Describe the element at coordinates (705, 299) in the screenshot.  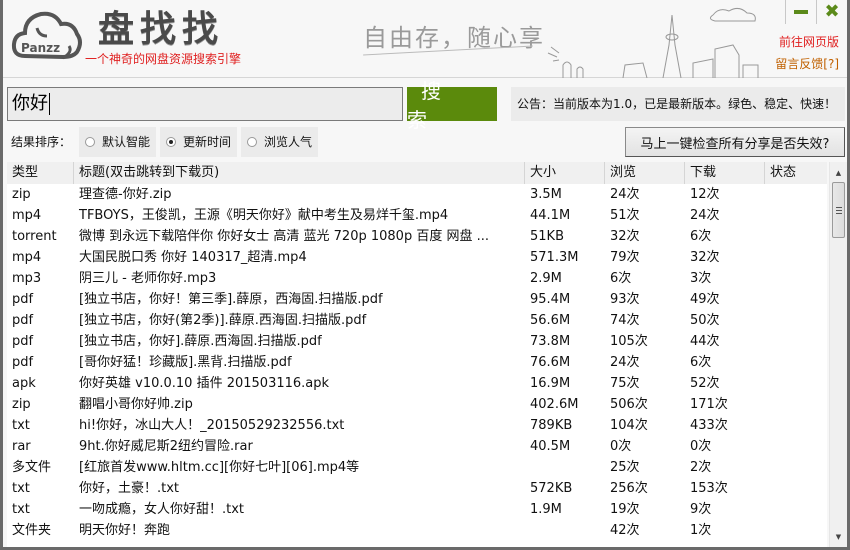
I see `cell-downloads: 49次` at that location.